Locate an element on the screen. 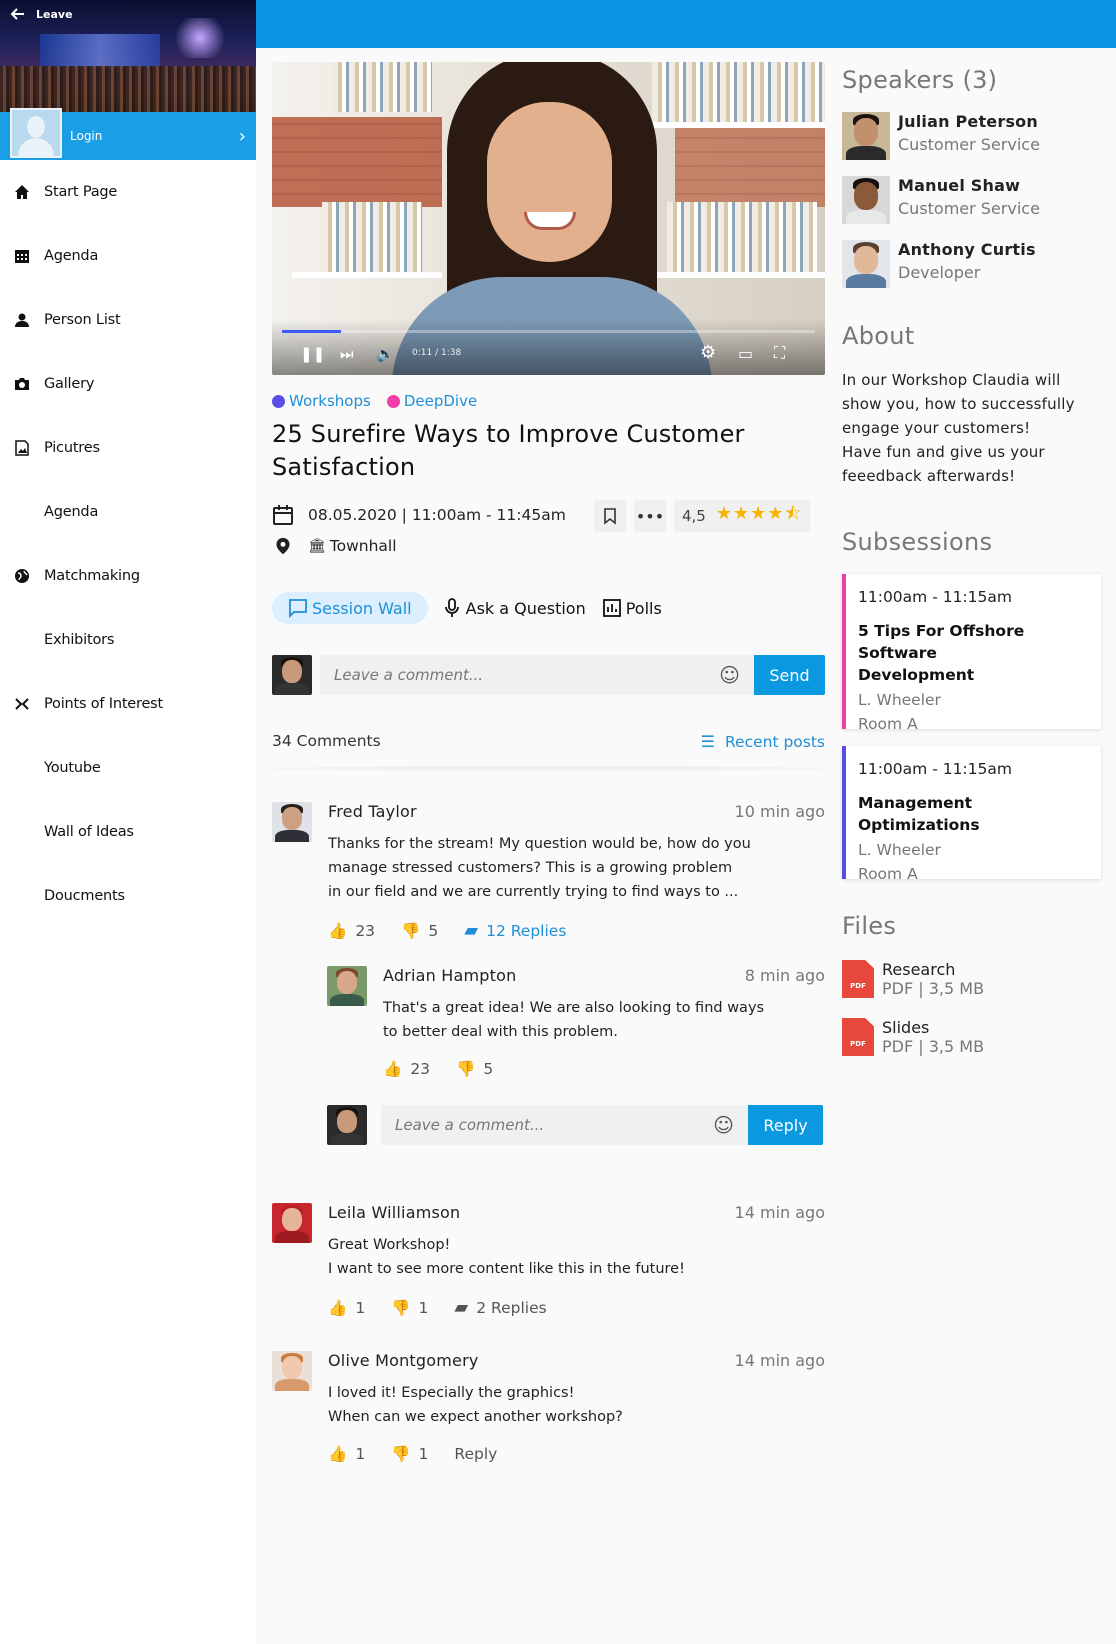 The height and width of the screenshot is (1644, 1116). about-line: show you, how to successfully is located at coordinates (958, 404).